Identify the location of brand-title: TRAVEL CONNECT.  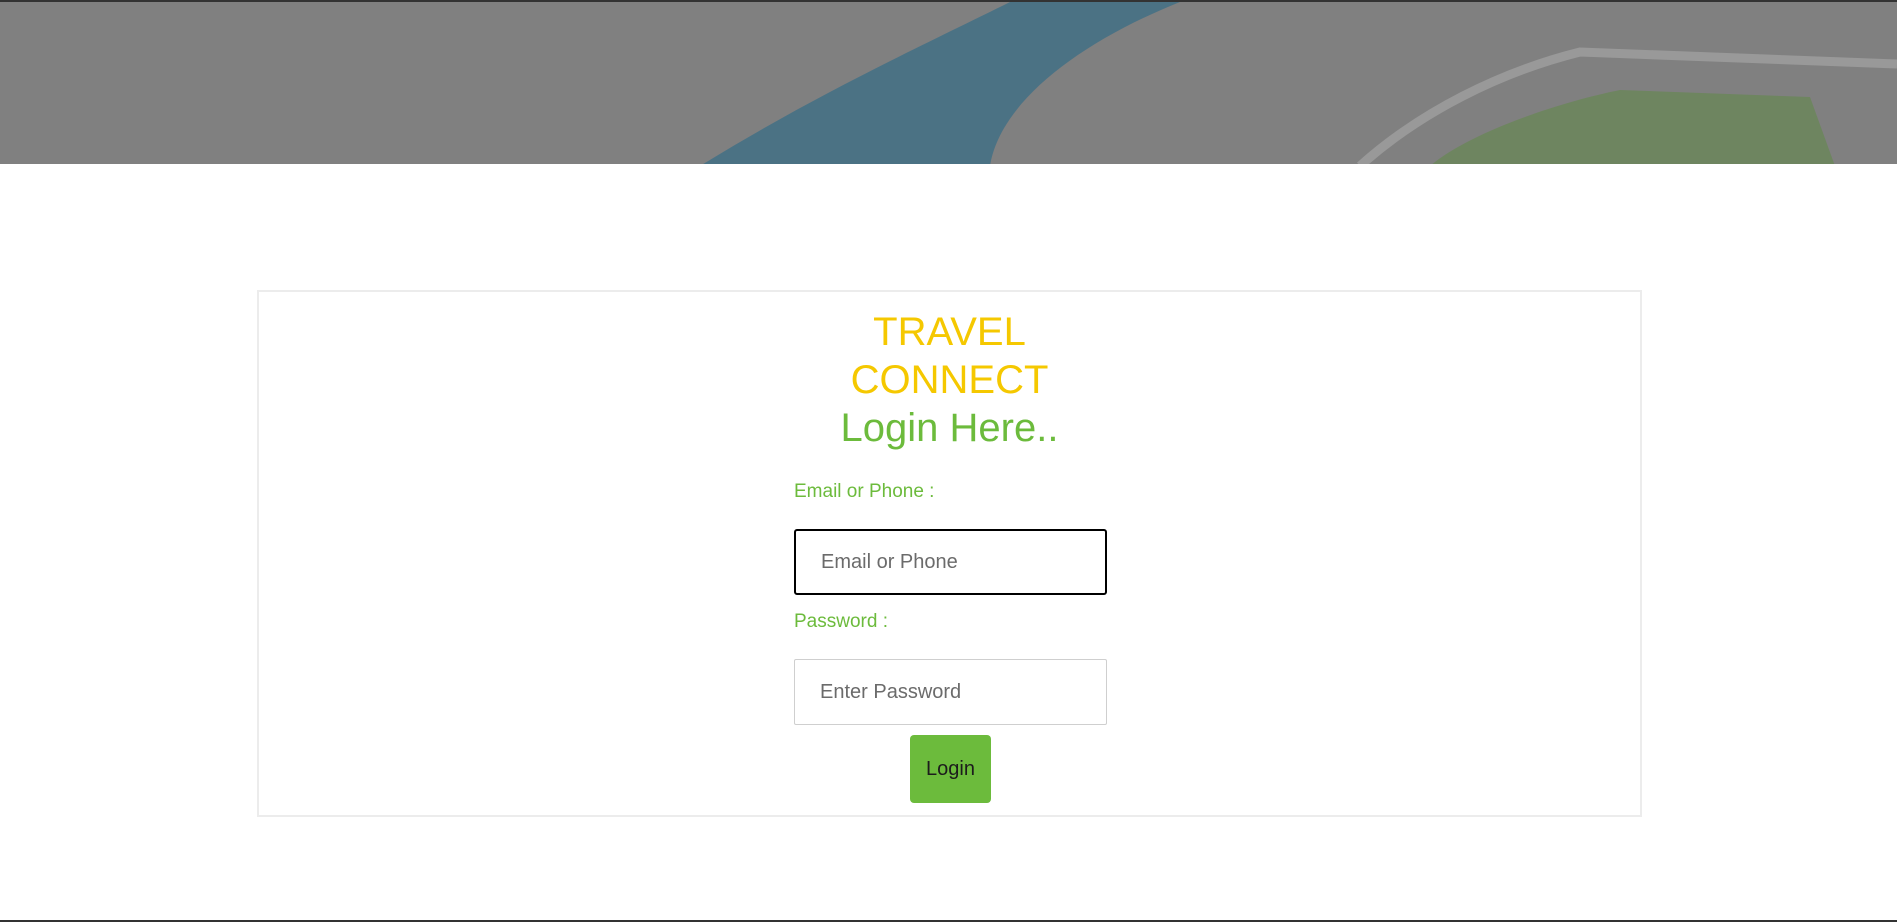
(949, 356).